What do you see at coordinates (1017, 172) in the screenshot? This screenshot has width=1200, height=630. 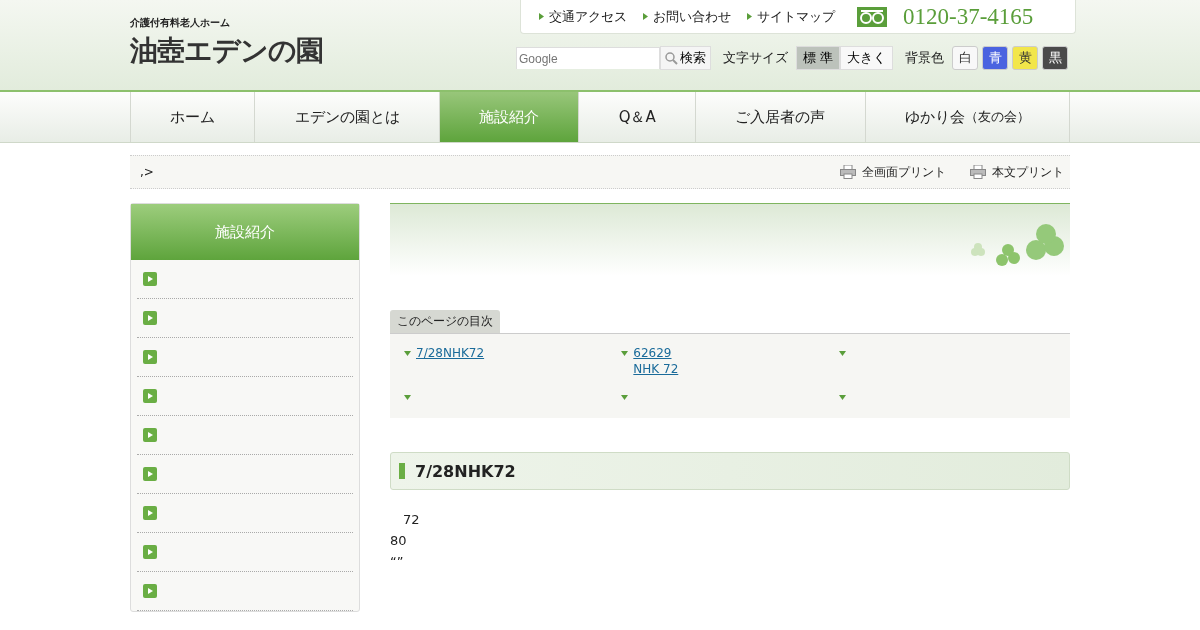 I see `print-link: 本文プリント` at bounding box center [1017, 172].